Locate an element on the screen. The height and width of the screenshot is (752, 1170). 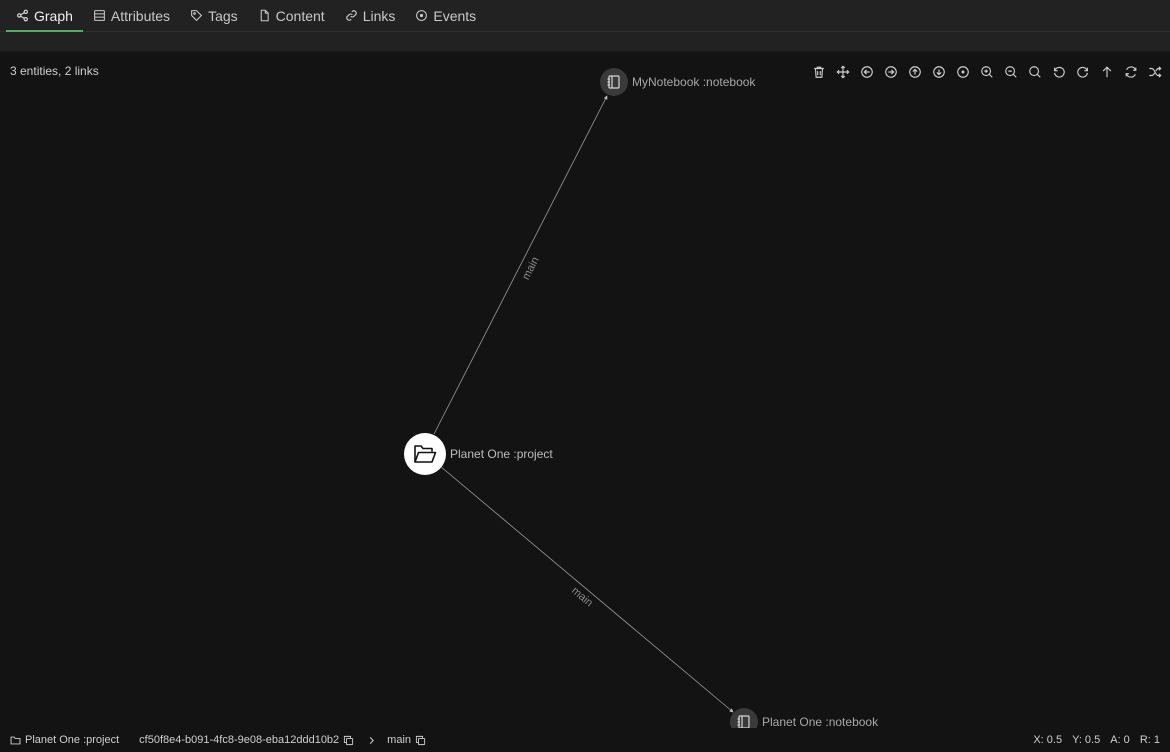
zoom-in-button is located at coordinates (987, 72).